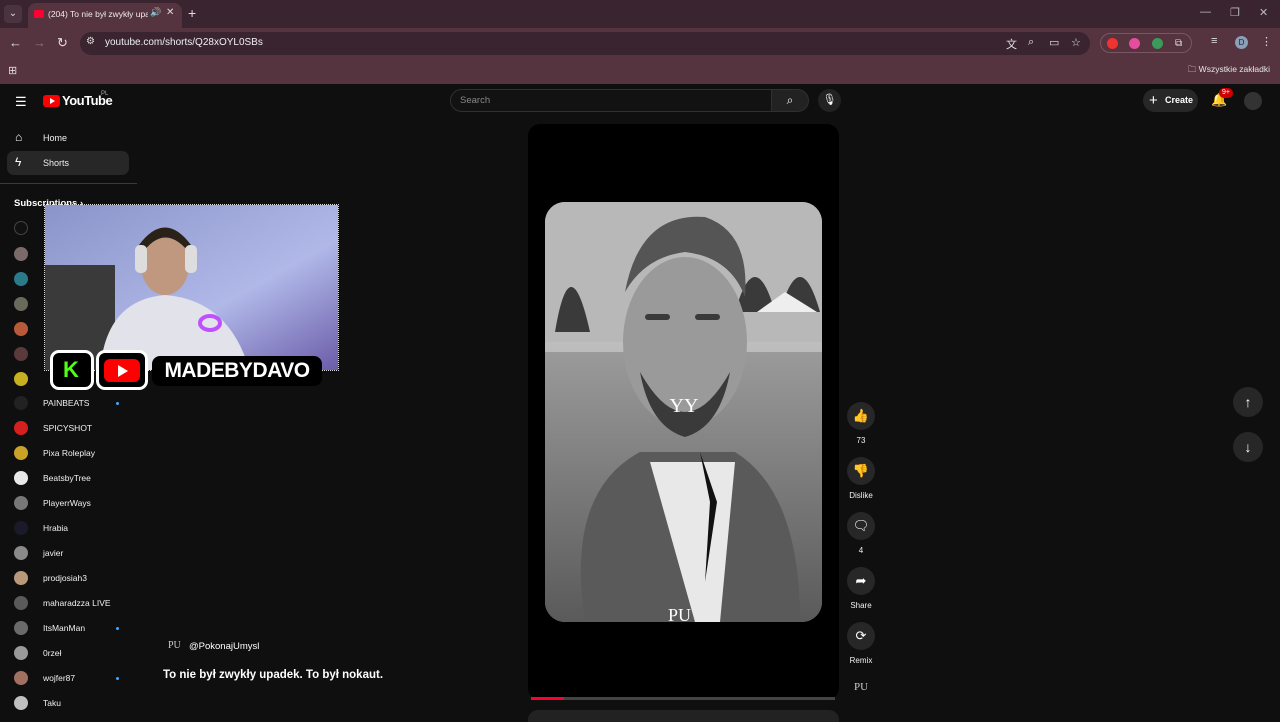 The height and width of the screenshot is (722, 1280). I want to click on channel-handle: @PokonajUmysl, so click(224, 646).